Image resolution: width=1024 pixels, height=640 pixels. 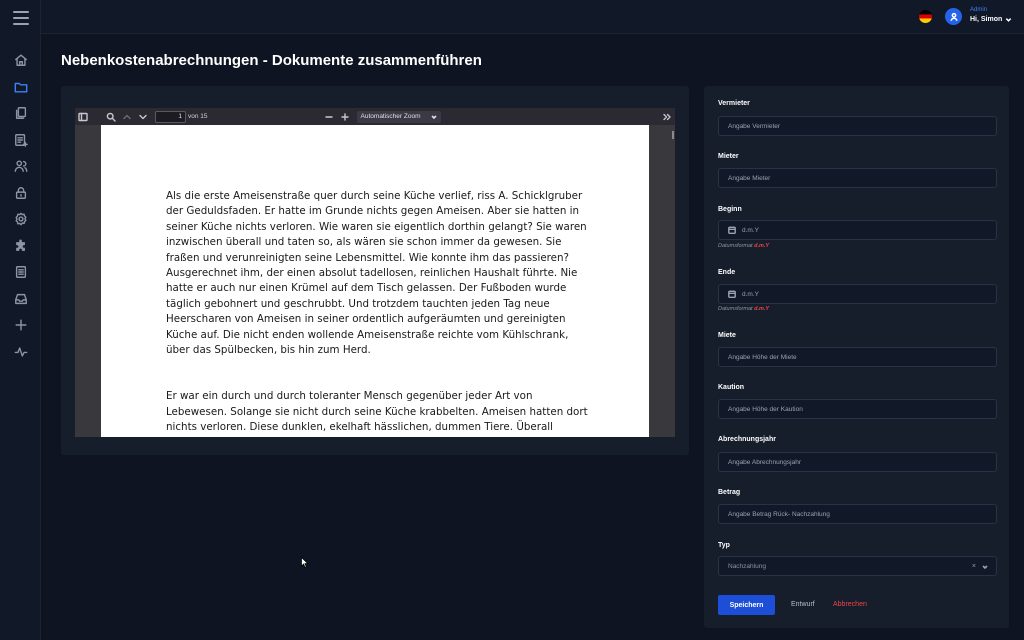 What do you see at coordinates (765, 462) in the screenshot?
I see `abrechnungsjahr-placeholder: Angabe Abrechnungsjahr` at bounding box center [765, 462].